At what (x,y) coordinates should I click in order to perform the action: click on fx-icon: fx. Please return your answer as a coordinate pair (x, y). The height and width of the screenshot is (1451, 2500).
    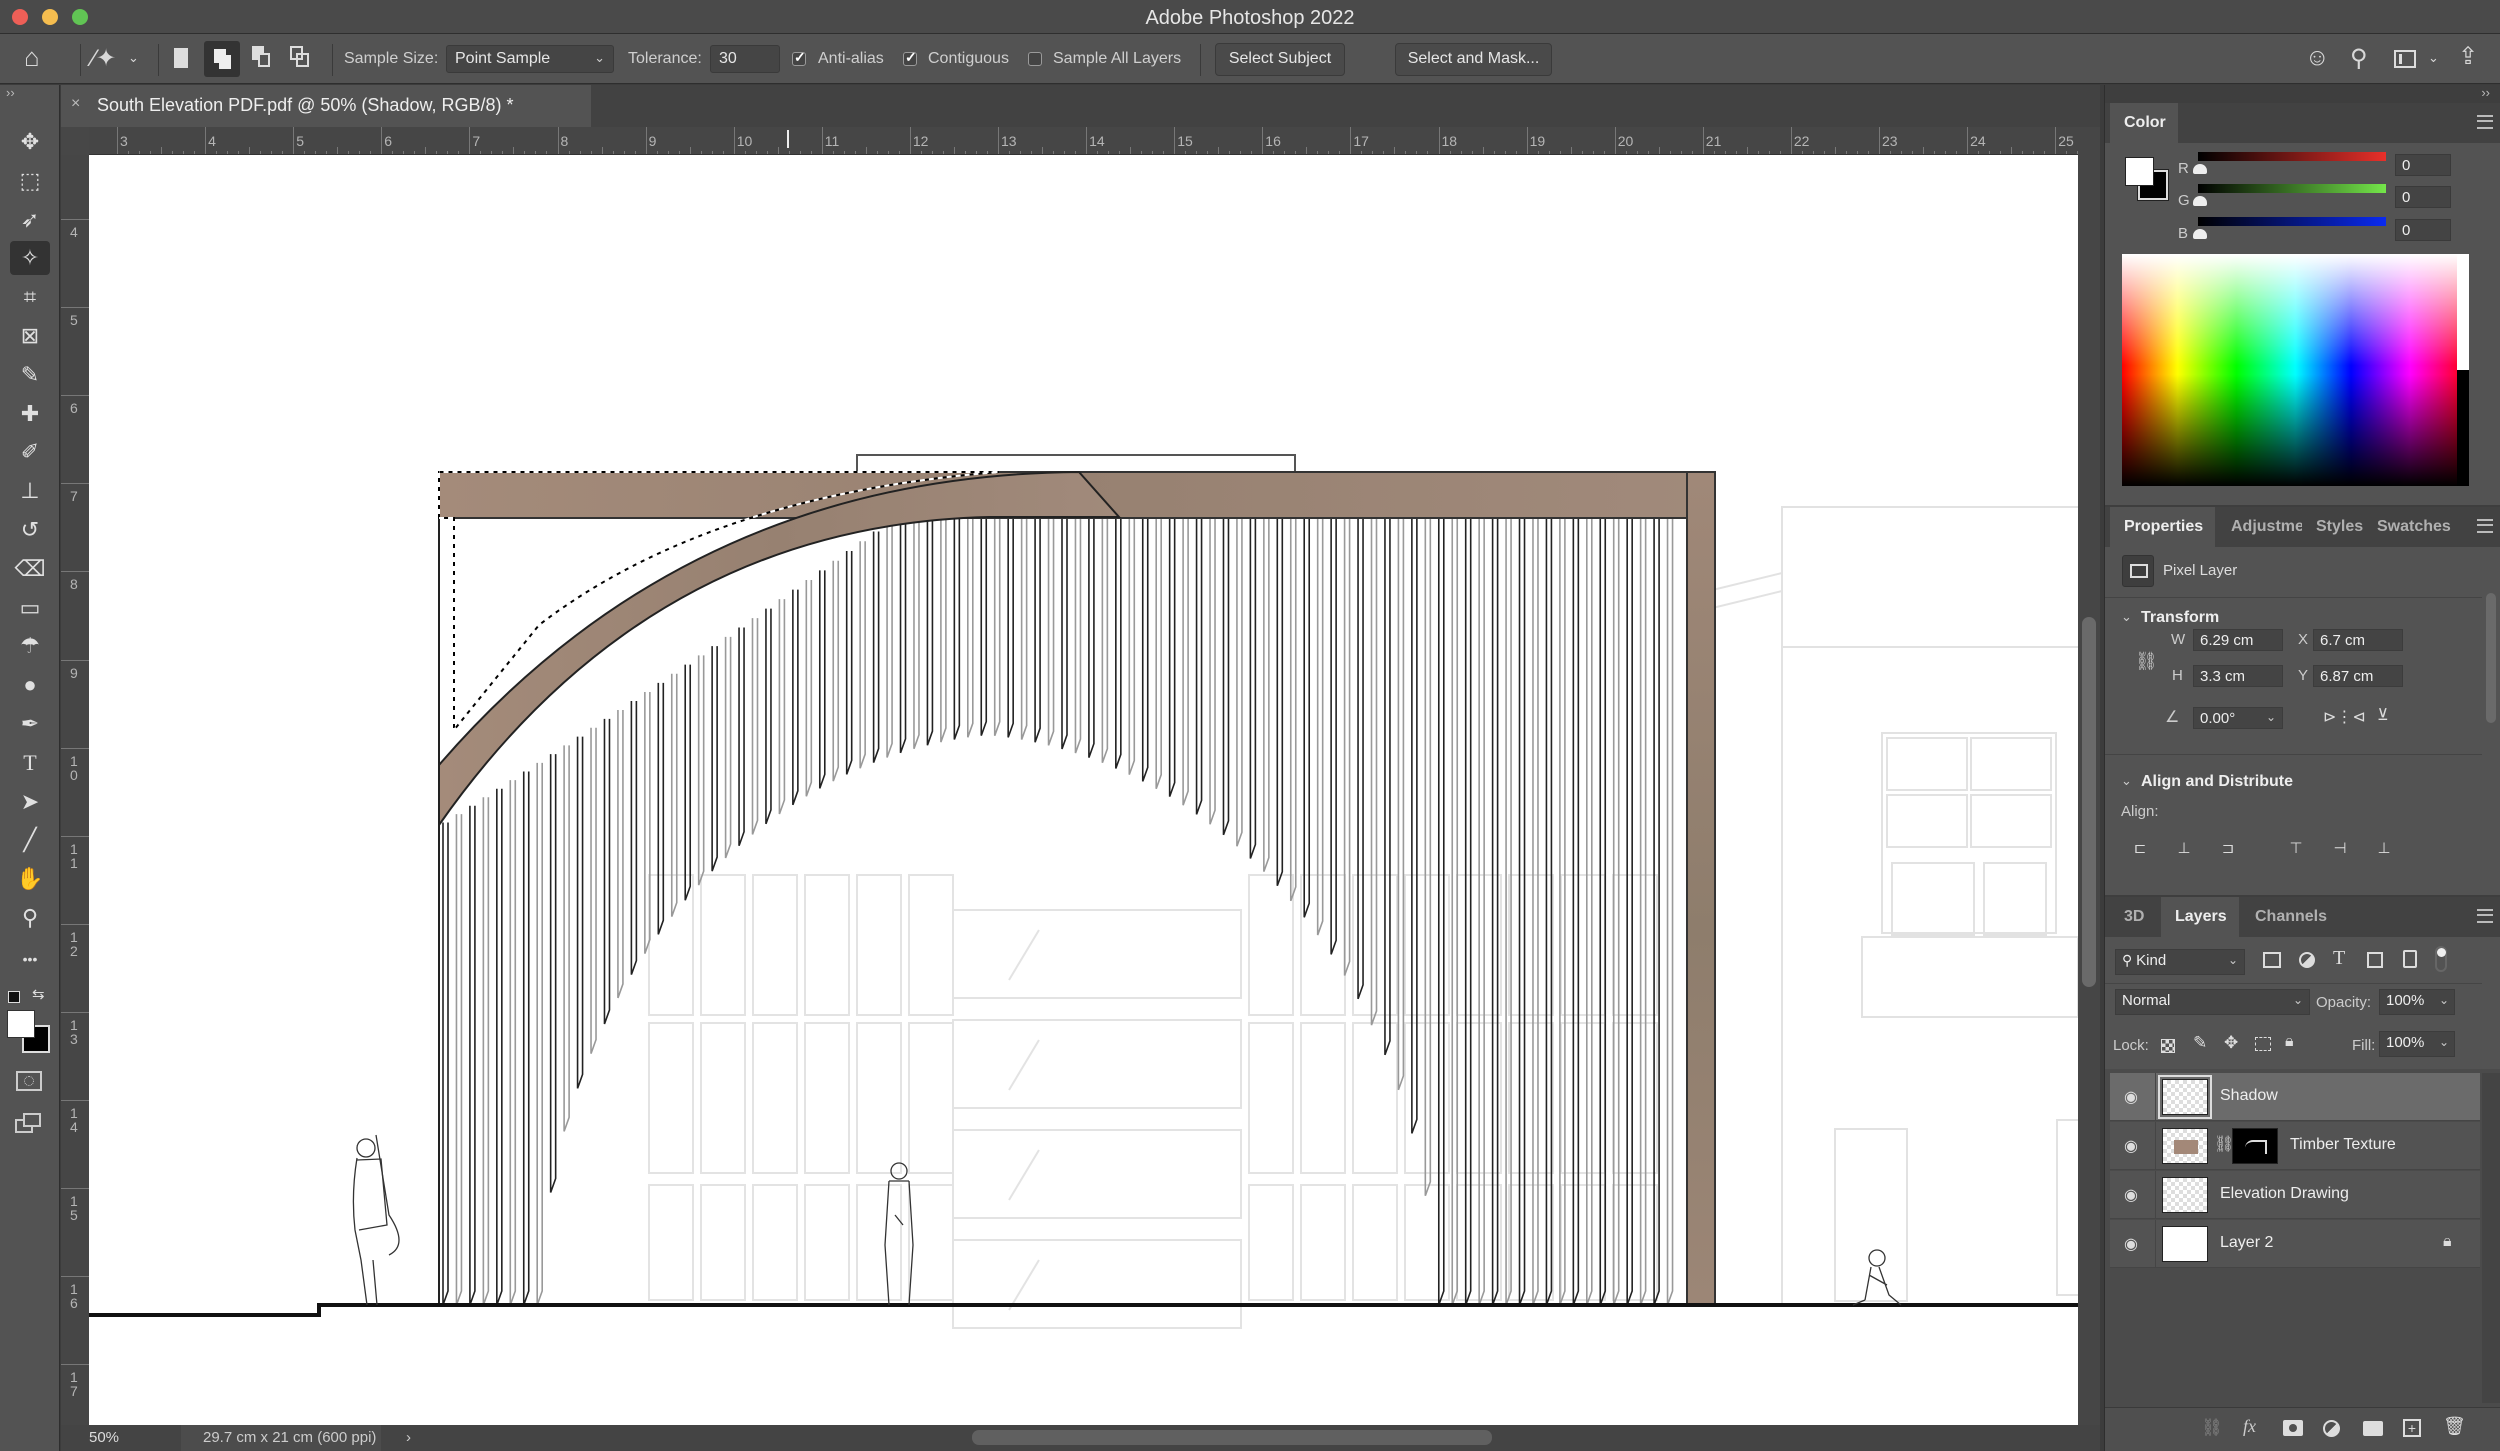
    Looking at the image, I should click on (2249, 1426).